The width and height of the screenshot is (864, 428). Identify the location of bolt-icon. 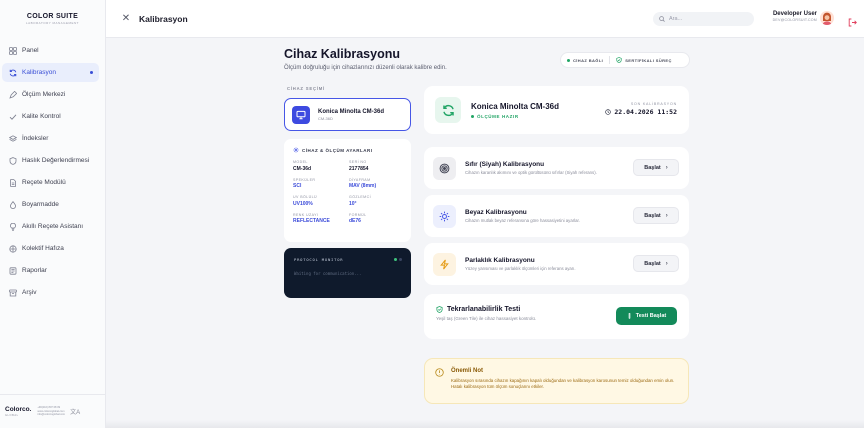
(444, 264).